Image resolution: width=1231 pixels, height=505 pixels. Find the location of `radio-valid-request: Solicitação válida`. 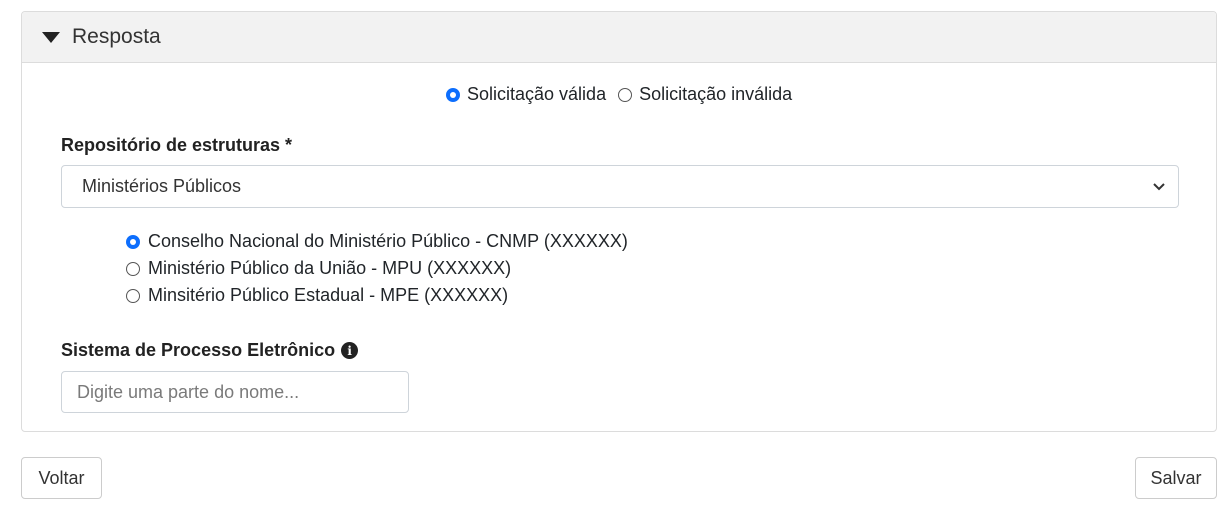

radio-valid-request: Solicitação válida is located at coordinates (526, 94).